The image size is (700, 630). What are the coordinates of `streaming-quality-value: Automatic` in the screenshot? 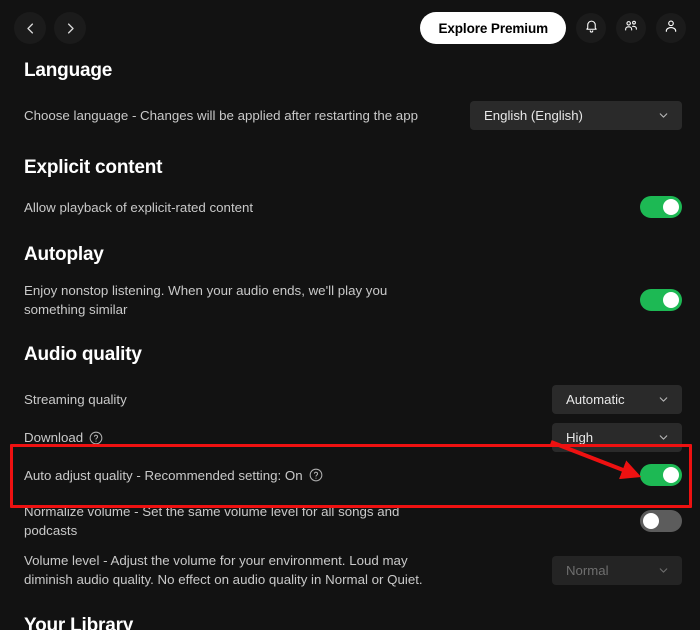 It's located at (595, 399).